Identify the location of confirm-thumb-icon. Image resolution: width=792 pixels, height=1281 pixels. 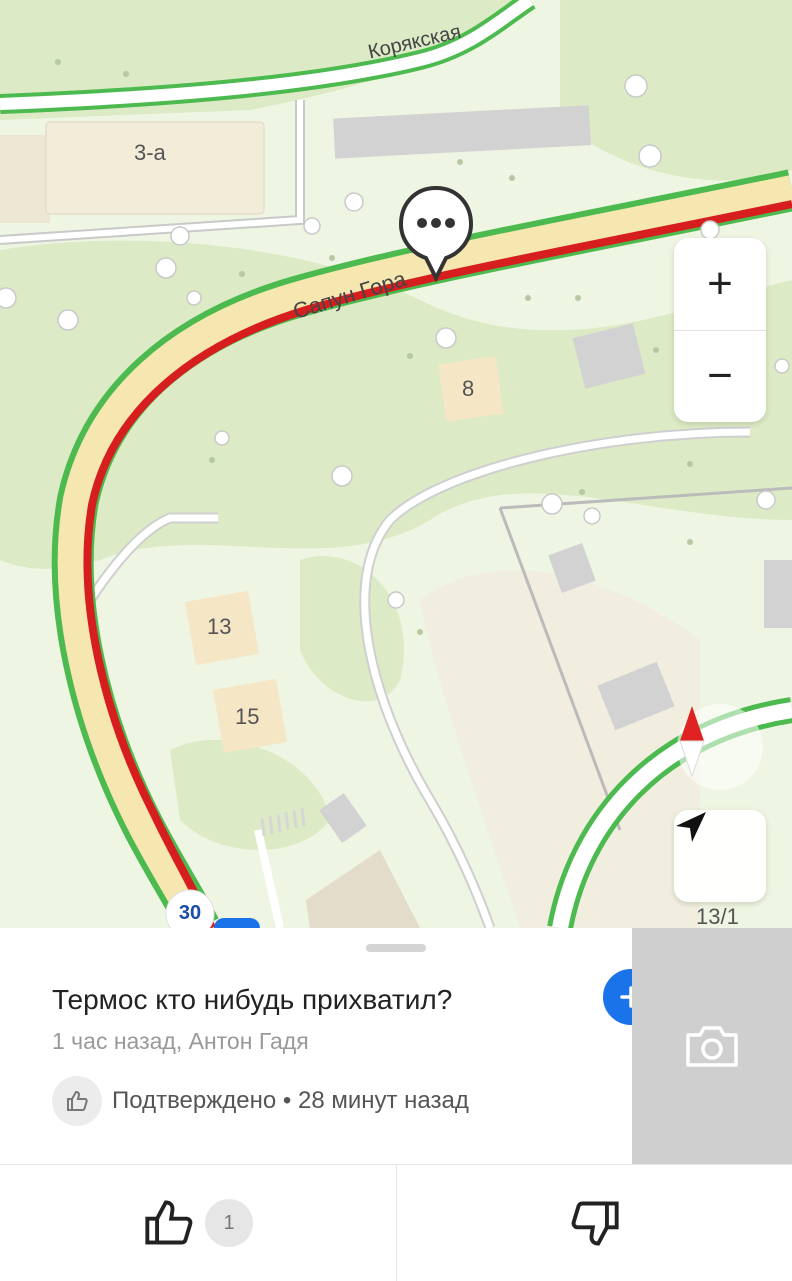
(77, 1101).